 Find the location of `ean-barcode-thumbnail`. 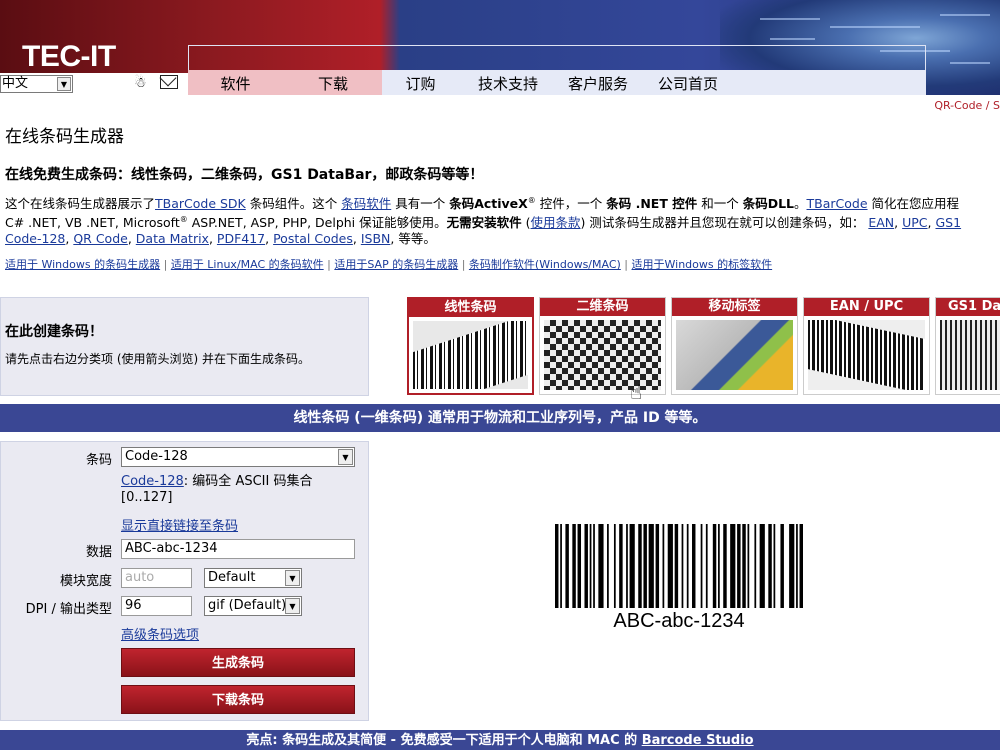

ean-barcode-thumbnail is located at coordinates (866, 355).